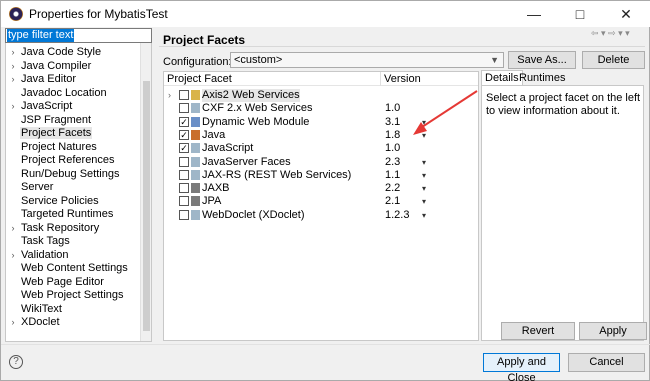 The image size is (650, 381). Describe the element at coordinates (38, 255) in the screenshot. I see `tree-item: › Validation` at that location.